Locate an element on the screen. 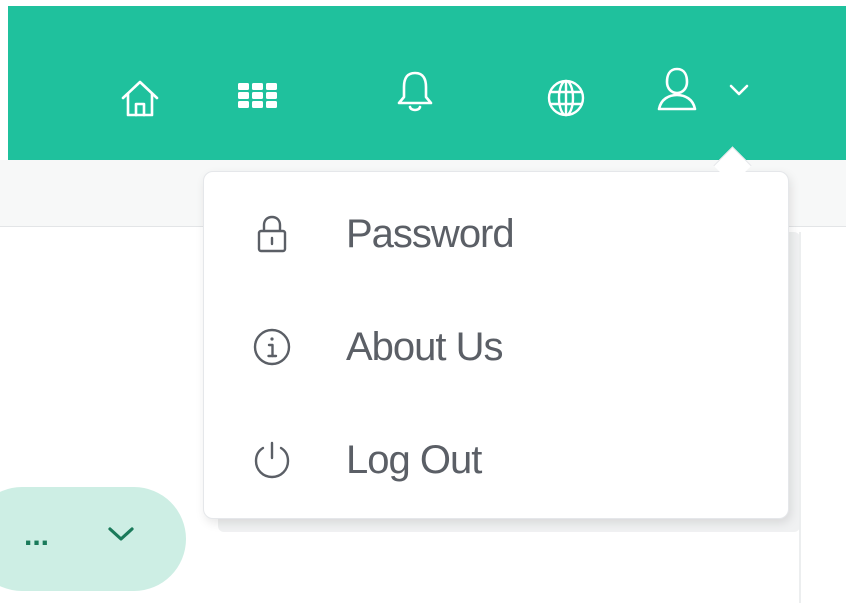 Image resolution: width=846 pixels, height=603 pixels. user-icon is located at coordinates (677, 89).